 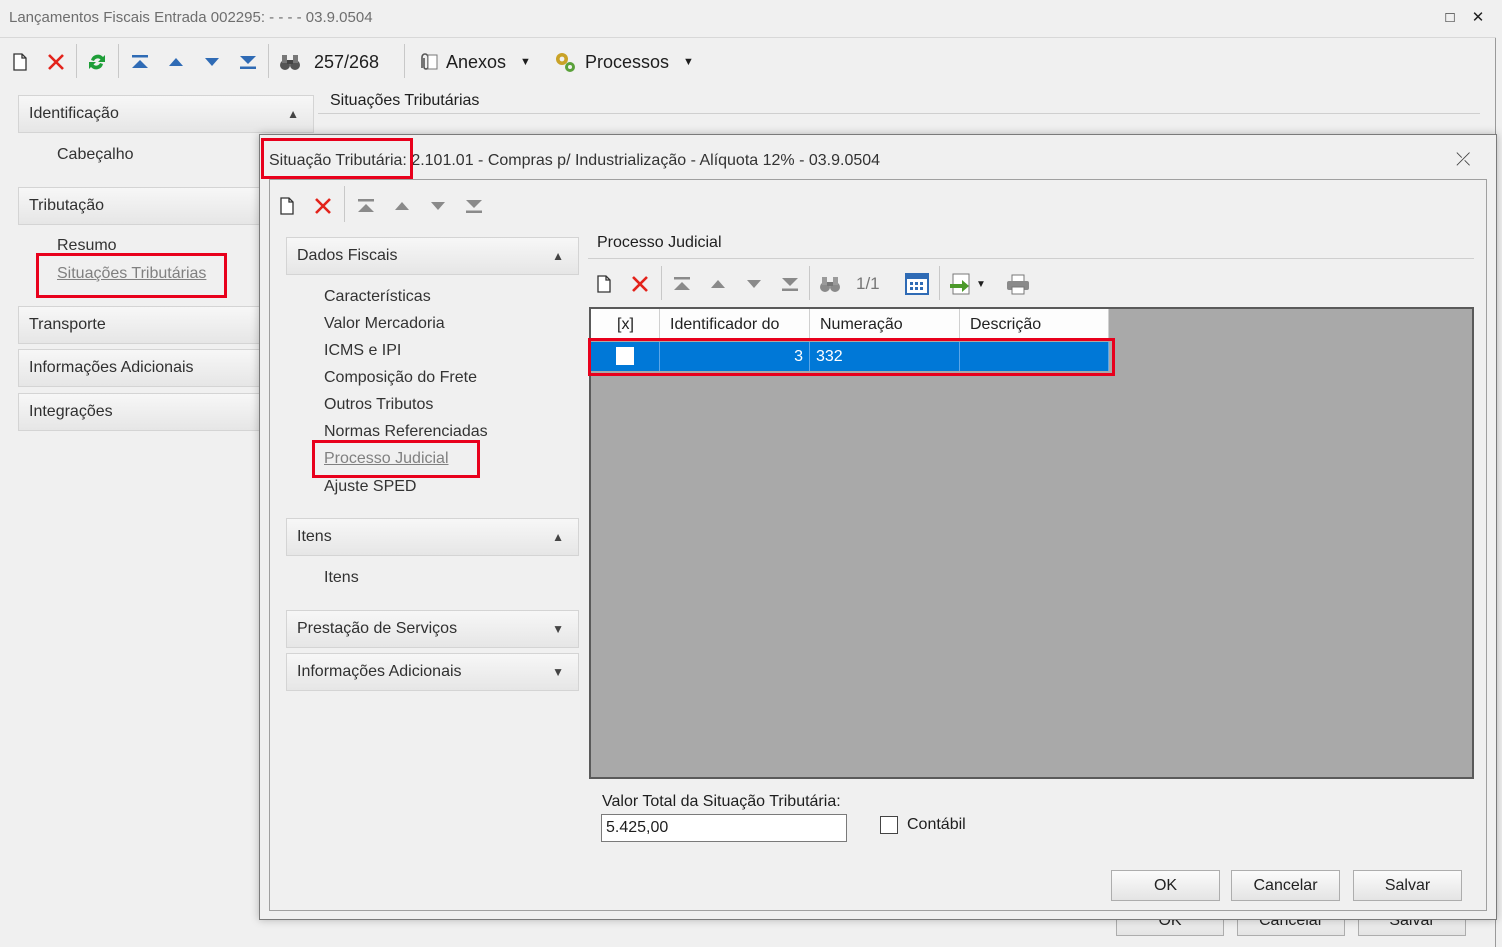 I want to click on grid-new-button, so click(x=604, y=284).